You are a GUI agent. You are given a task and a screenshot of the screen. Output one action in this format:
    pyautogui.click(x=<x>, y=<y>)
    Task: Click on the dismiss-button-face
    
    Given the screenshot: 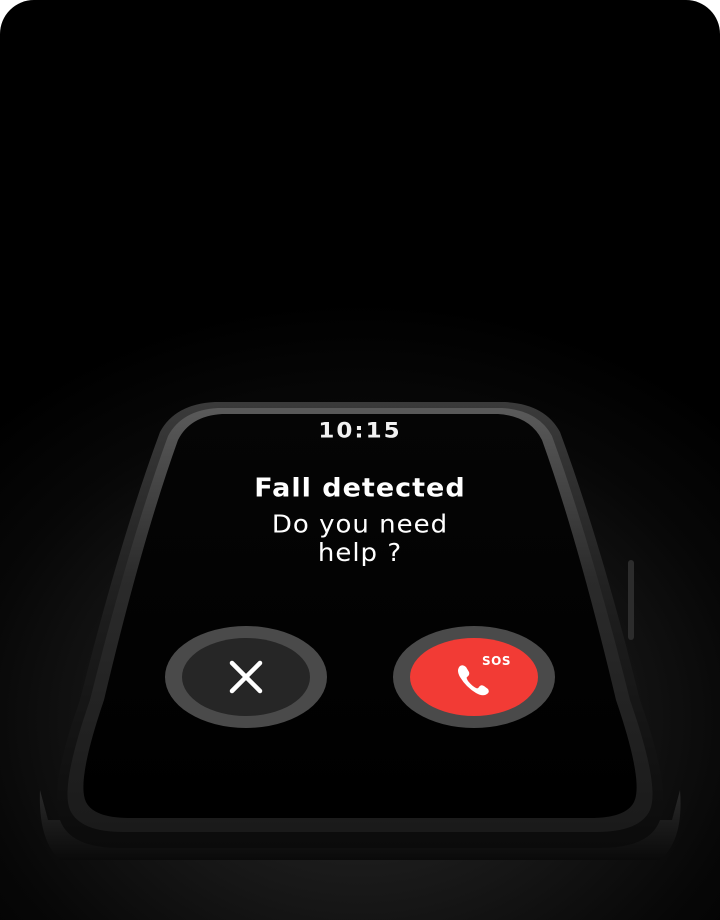 What is the action you would take?
    pyautogui.click(x=246, y=677)
    